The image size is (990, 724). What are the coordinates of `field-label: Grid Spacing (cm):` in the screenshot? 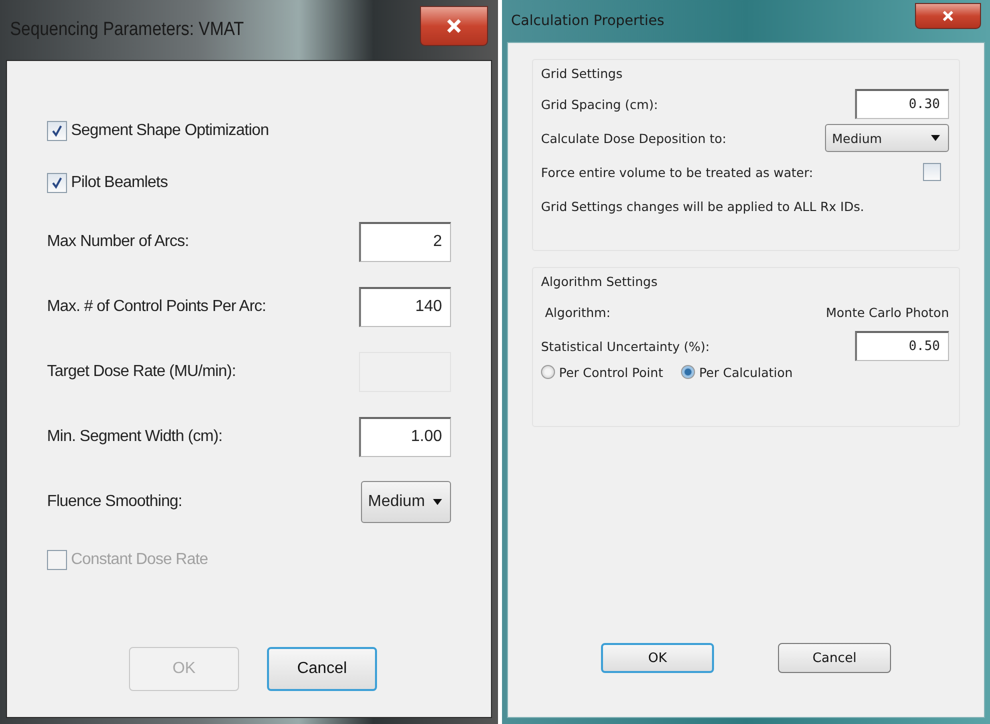 It's located at (599, 104).